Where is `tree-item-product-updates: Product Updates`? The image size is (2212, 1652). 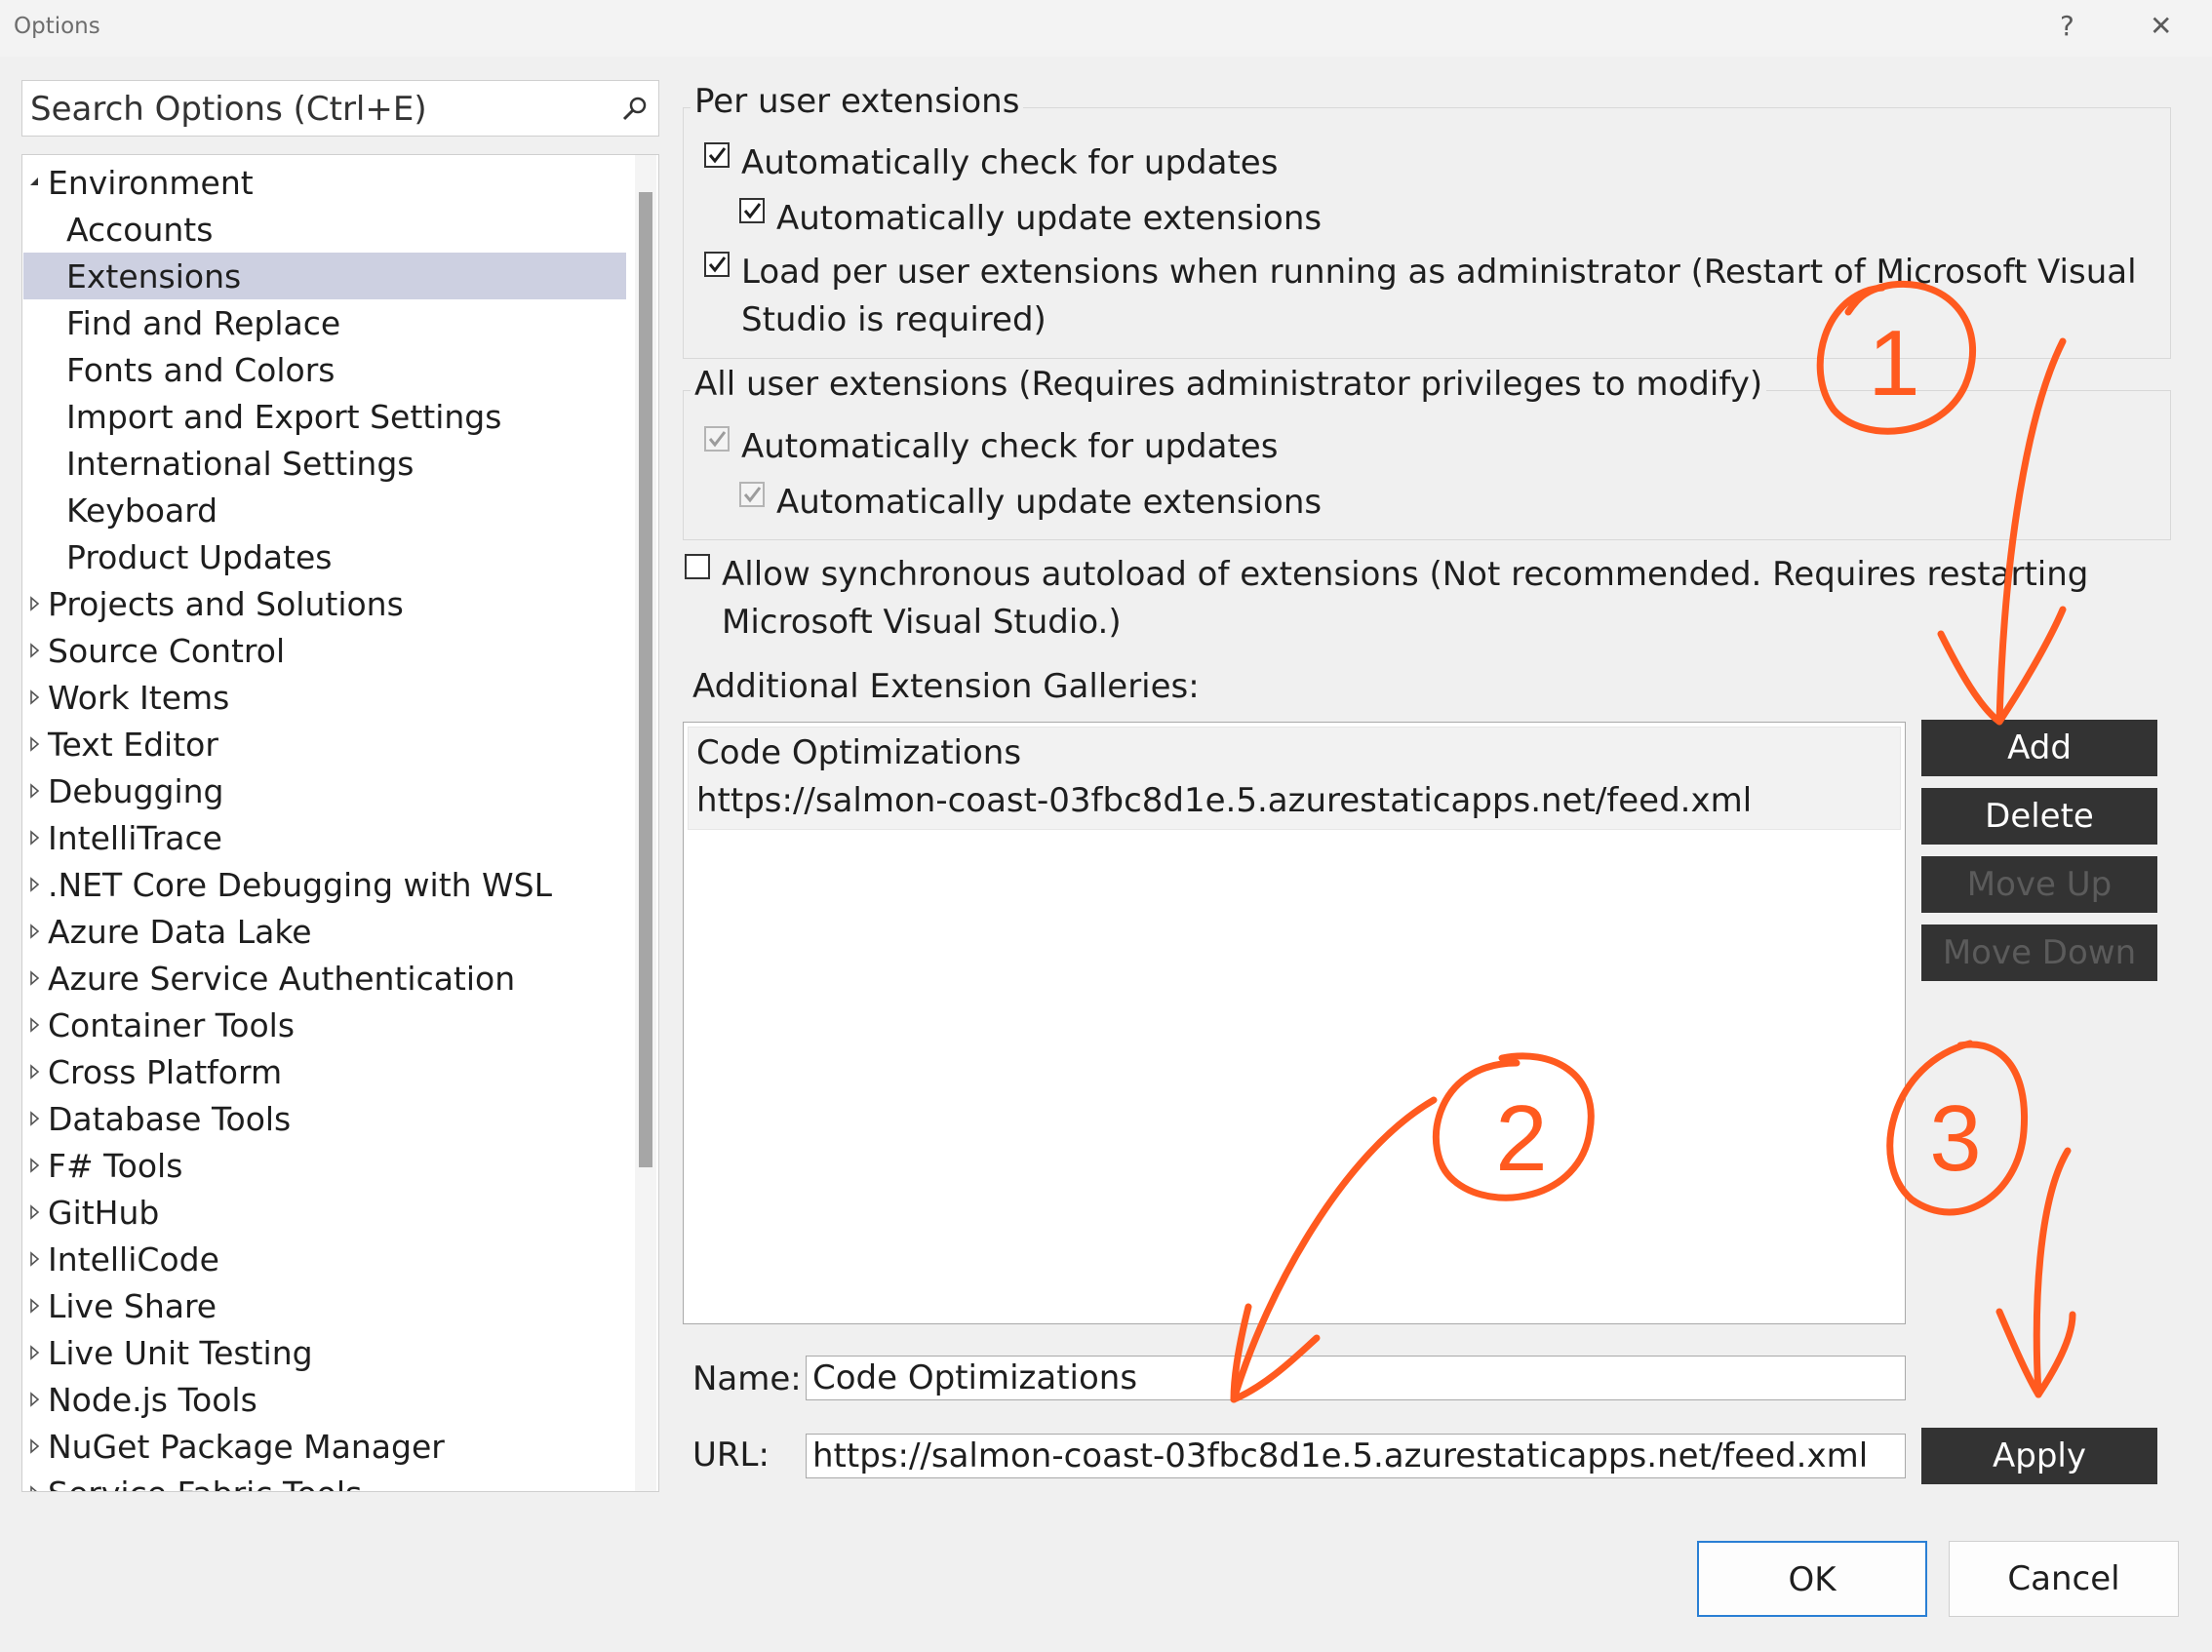
tree-item-product-updates: Product Updates is located at coordinates (324, 556).